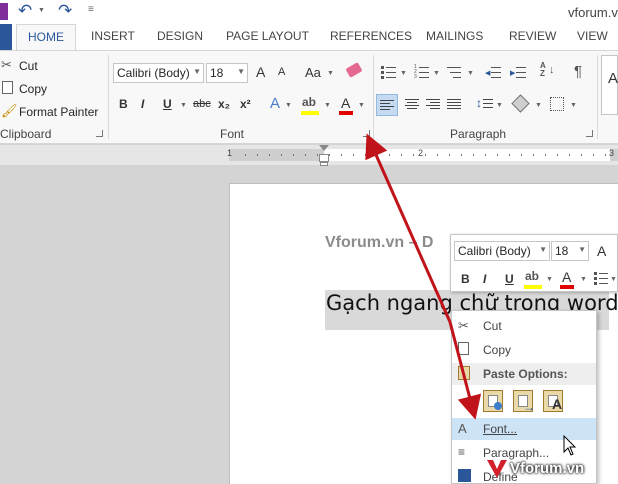  Describe the element at coordinates (25, 11) in the screenshot. I see `undo-icon: ↶` at that location.